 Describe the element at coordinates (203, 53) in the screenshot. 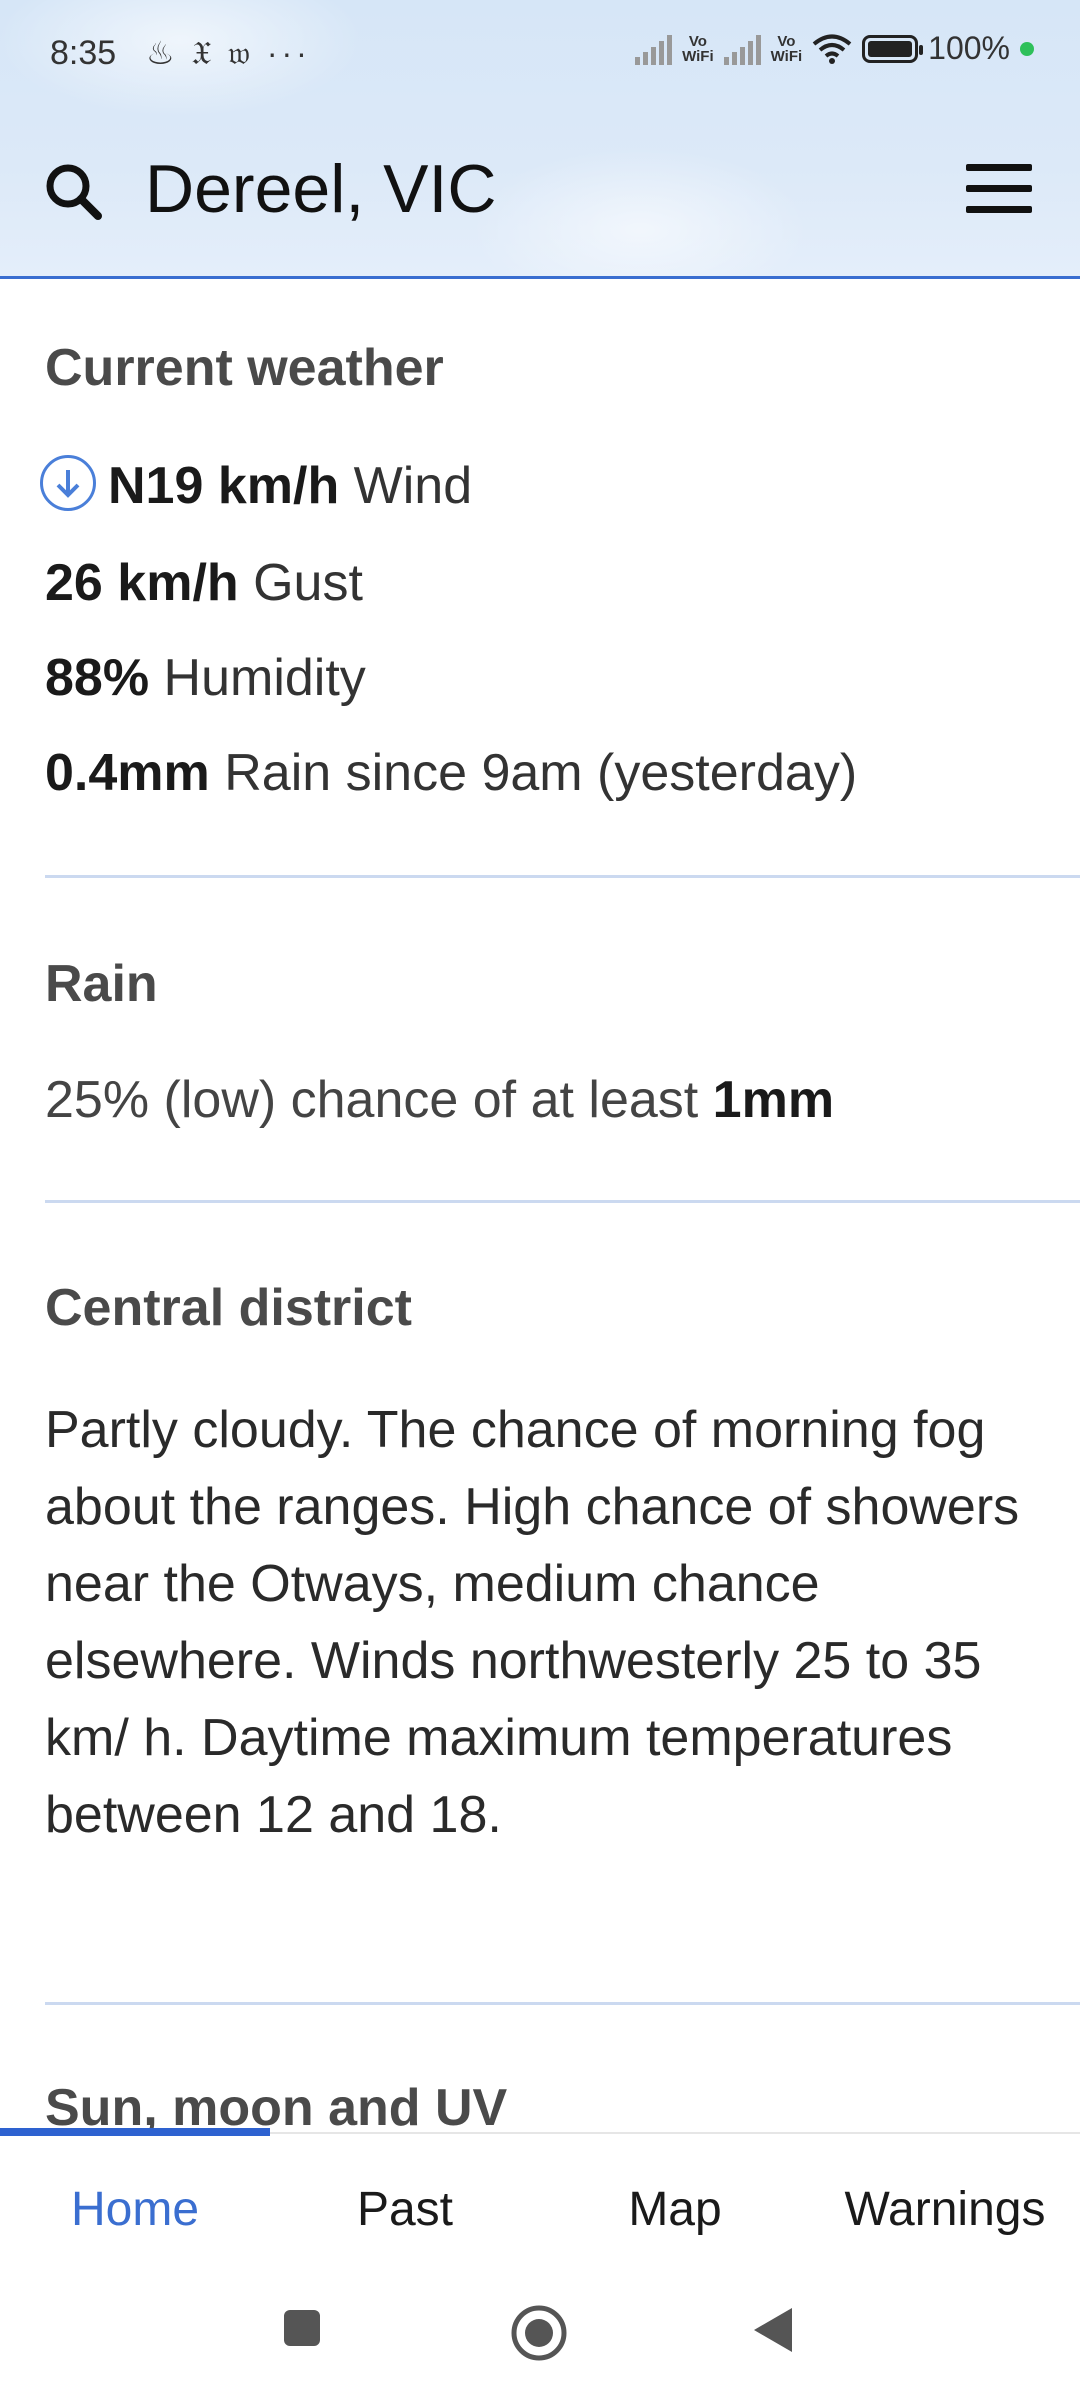

I see `nyt-icon: 𝔛` at that location.